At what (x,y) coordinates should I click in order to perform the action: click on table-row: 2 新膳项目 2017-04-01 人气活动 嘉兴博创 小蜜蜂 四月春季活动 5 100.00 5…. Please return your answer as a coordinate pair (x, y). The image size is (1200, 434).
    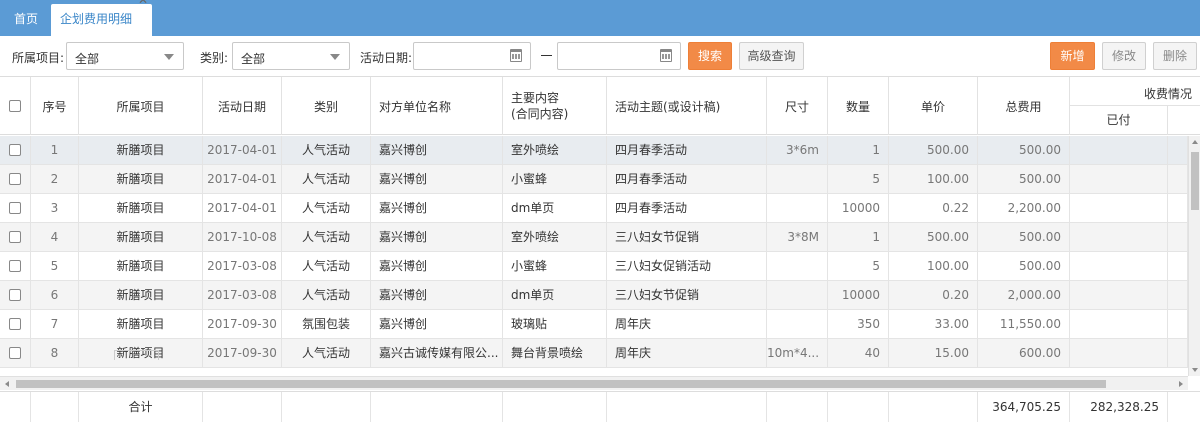
    Looking at the image, I should click on (594, 179).